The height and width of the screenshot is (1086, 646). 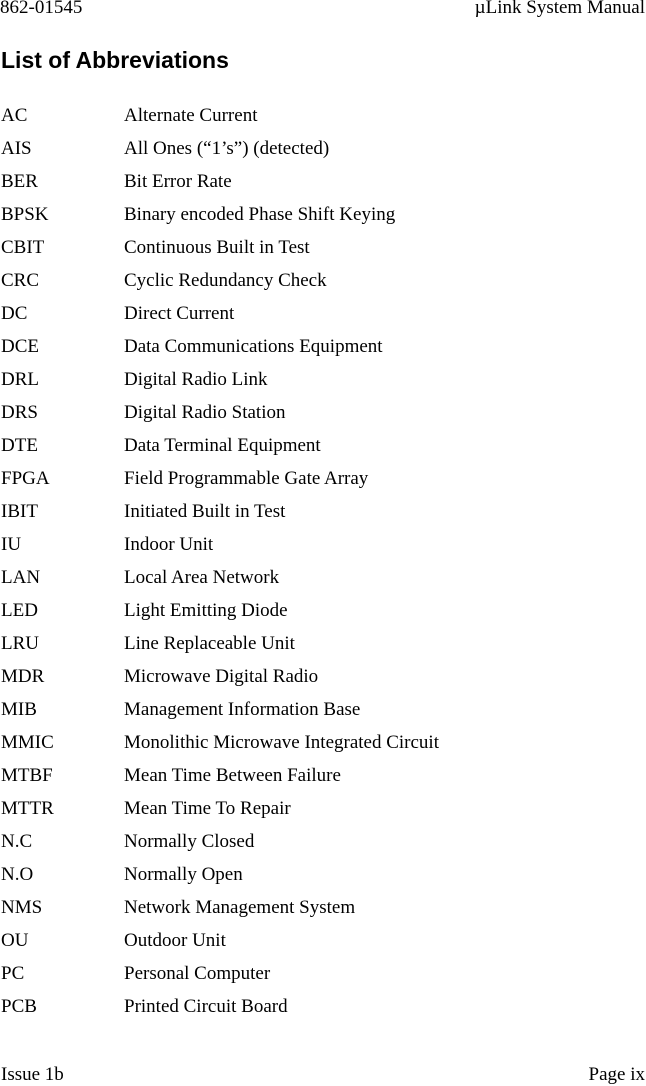 I want to click on abbreviation-row: AIS All Ones (“1’s”) (detected), so click(x=323, y=154).